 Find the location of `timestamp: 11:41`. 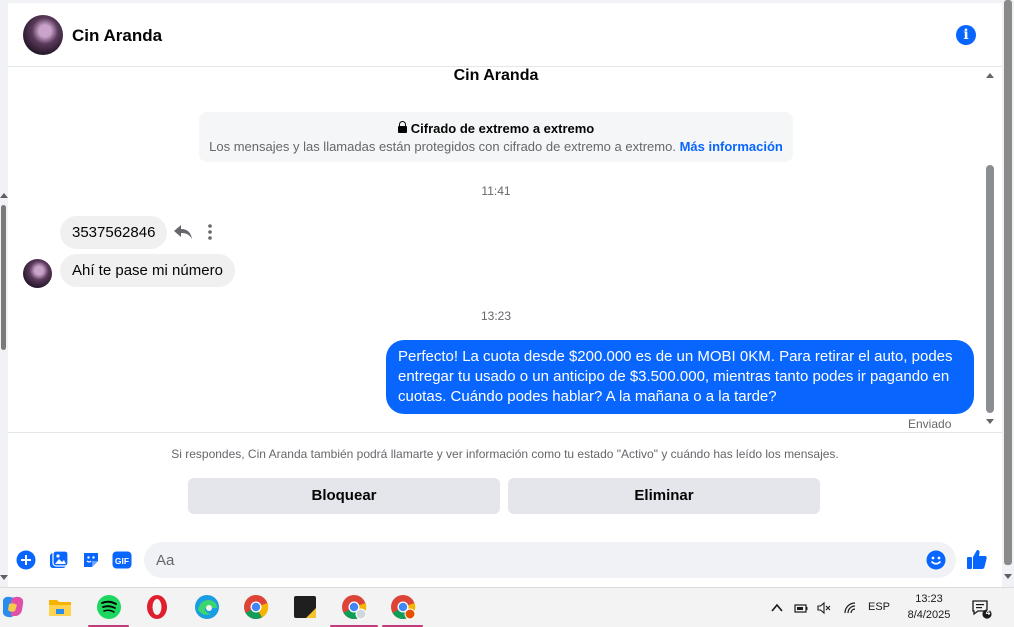

timestamp: 11:41 is located at coordinates (496, 191).